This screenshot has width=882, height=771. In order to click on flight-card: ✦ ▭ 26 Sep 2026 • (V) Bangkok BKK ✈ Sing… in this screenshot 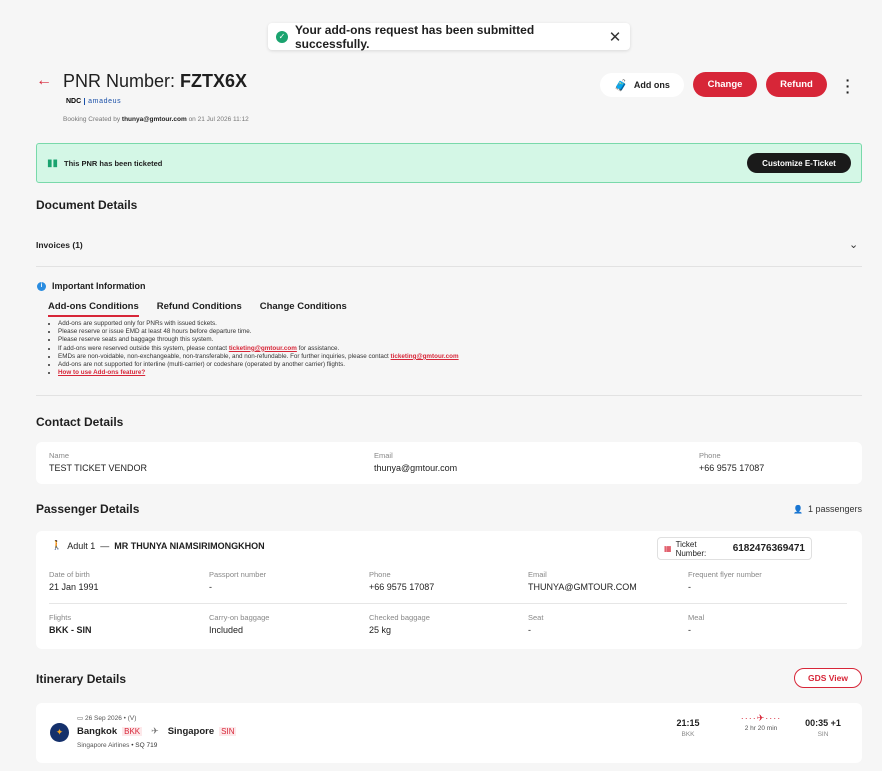, I will do `click(449, 733)`.